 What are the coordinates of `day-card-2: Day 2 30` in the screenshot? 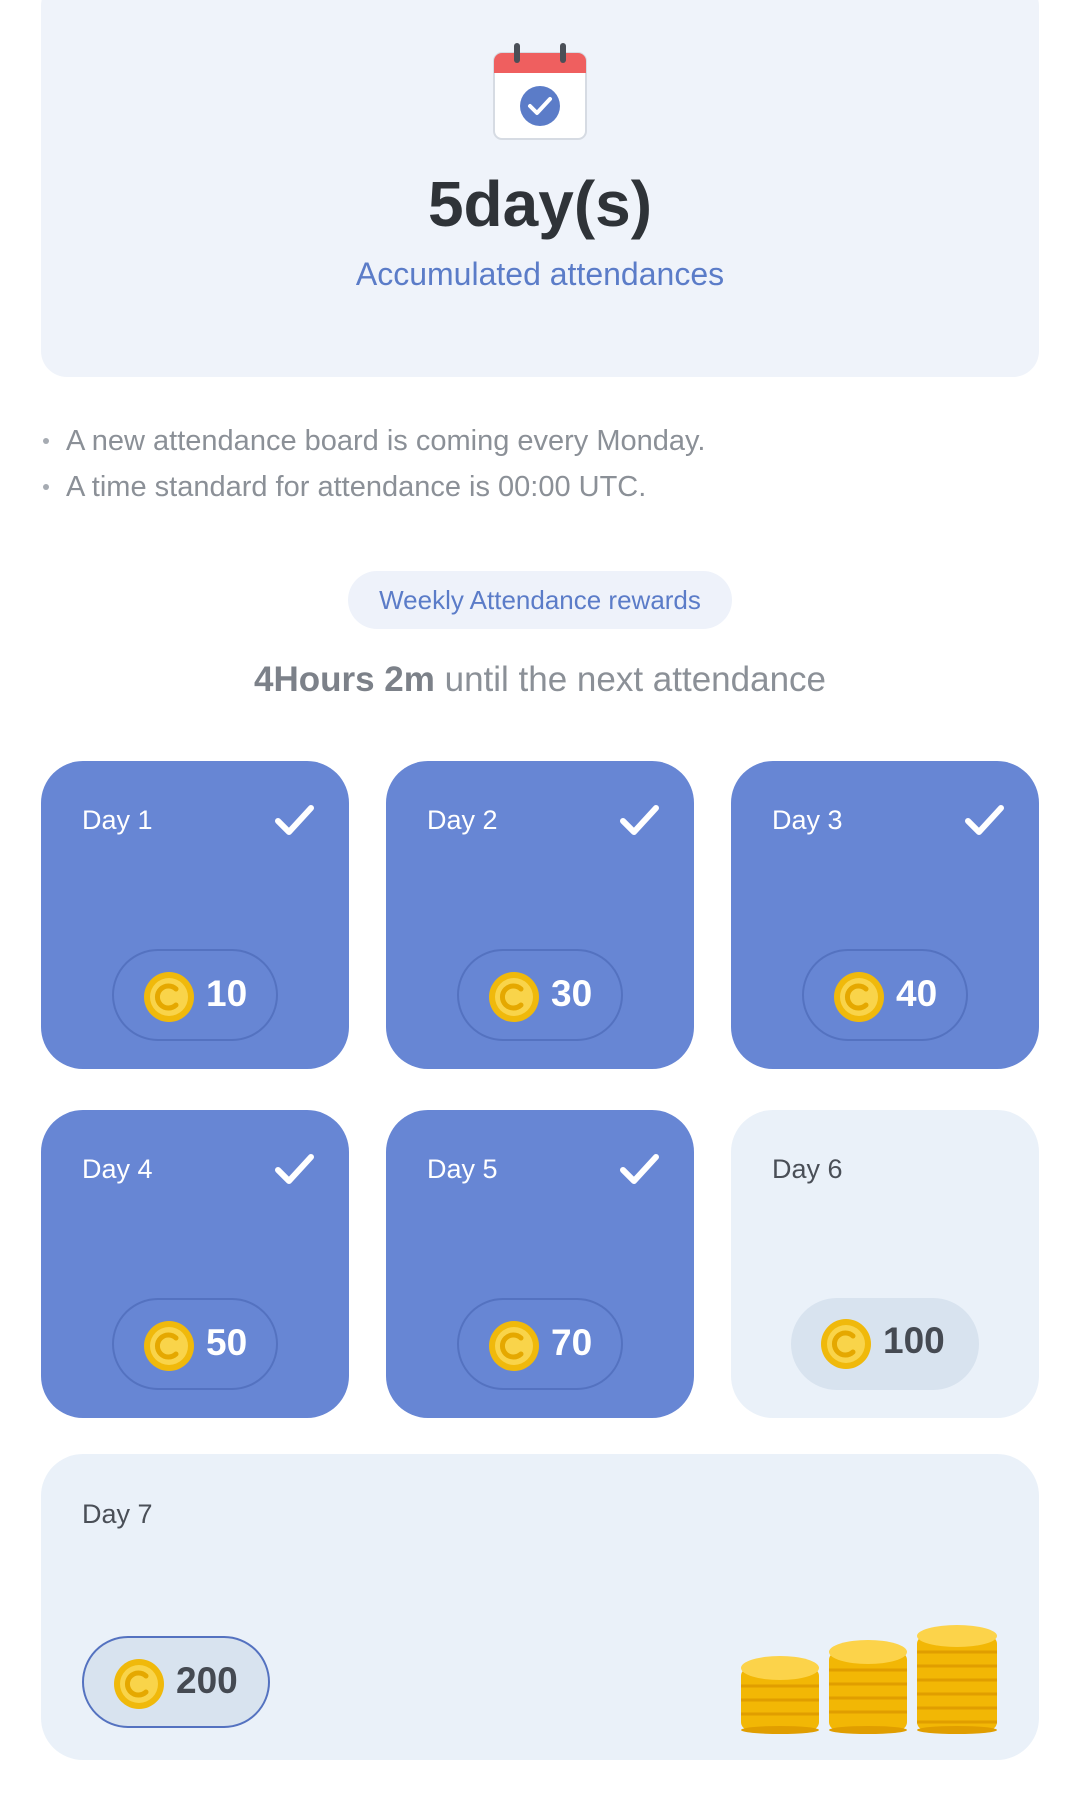 It's located at (540, 915).